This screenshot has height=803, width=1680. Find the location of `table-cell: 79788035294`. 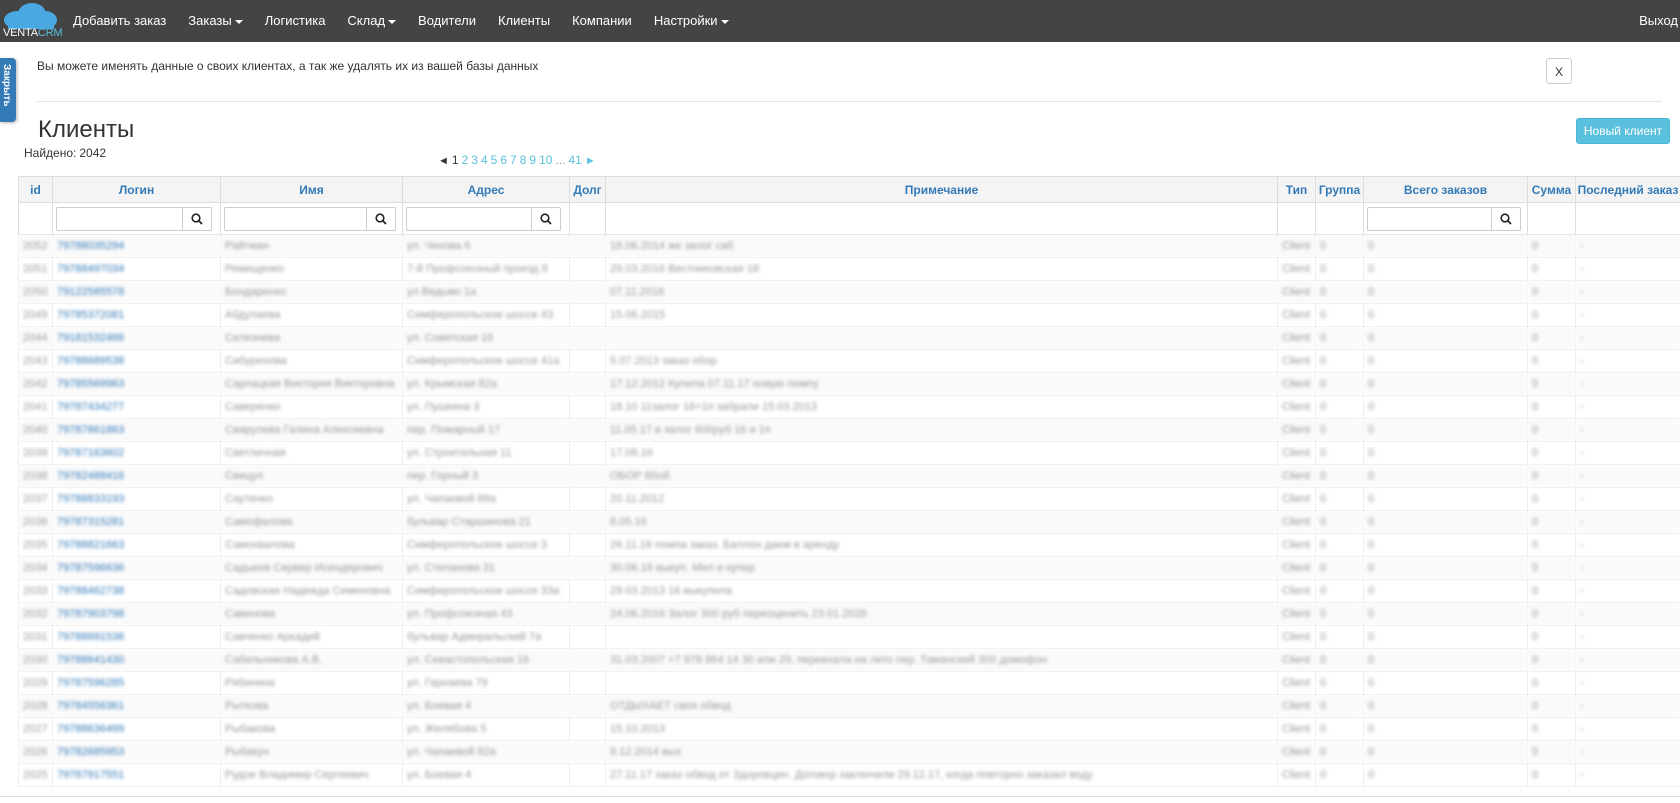

table-cell: 79788035294 is located at coordinates (137, 246).